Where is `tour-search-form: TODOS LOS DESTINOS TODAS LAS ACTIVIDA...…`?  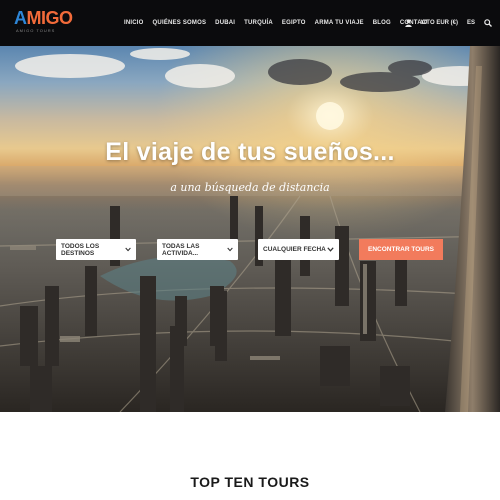 tour-search-form: TODOS LOS DESTINOS TODAS LAS ACTIVIDA...… is located at coordinates (251, 250).